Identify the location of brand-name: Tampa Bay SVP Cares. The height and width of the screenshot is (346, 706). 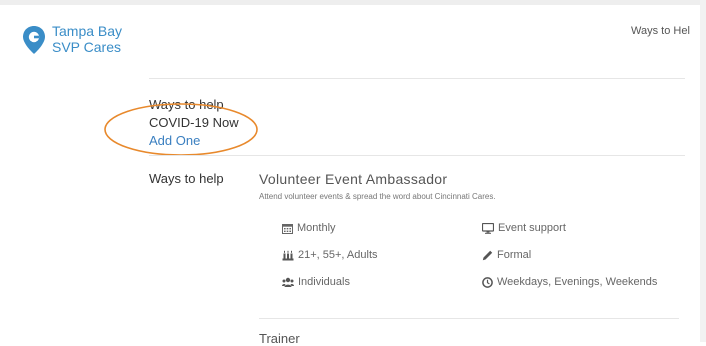
(87, 39).